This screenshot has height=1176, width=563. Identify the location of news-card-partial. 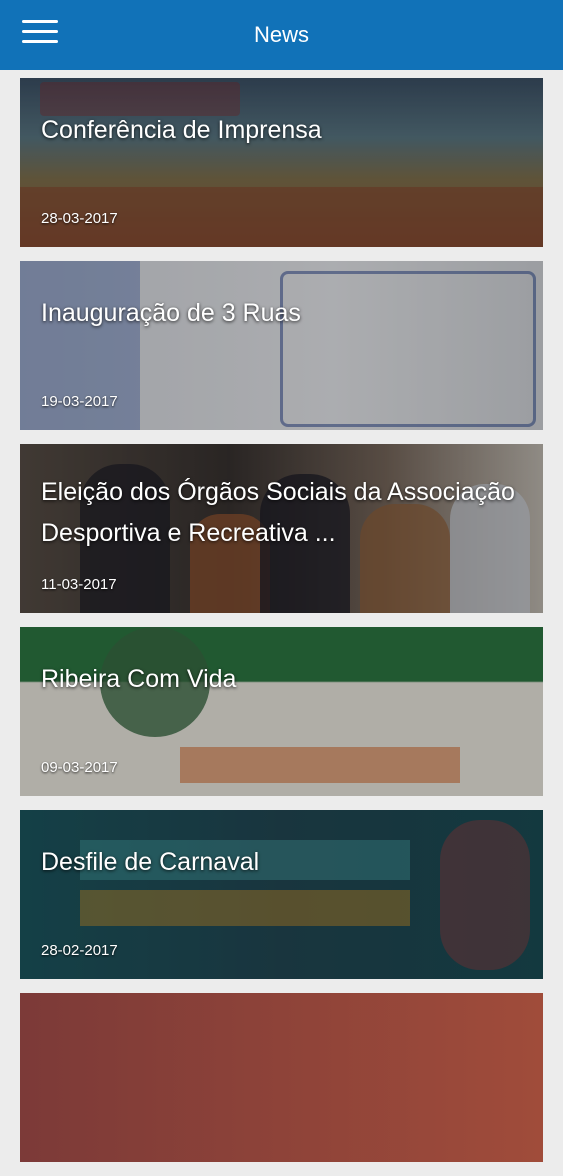
(281, 1077).